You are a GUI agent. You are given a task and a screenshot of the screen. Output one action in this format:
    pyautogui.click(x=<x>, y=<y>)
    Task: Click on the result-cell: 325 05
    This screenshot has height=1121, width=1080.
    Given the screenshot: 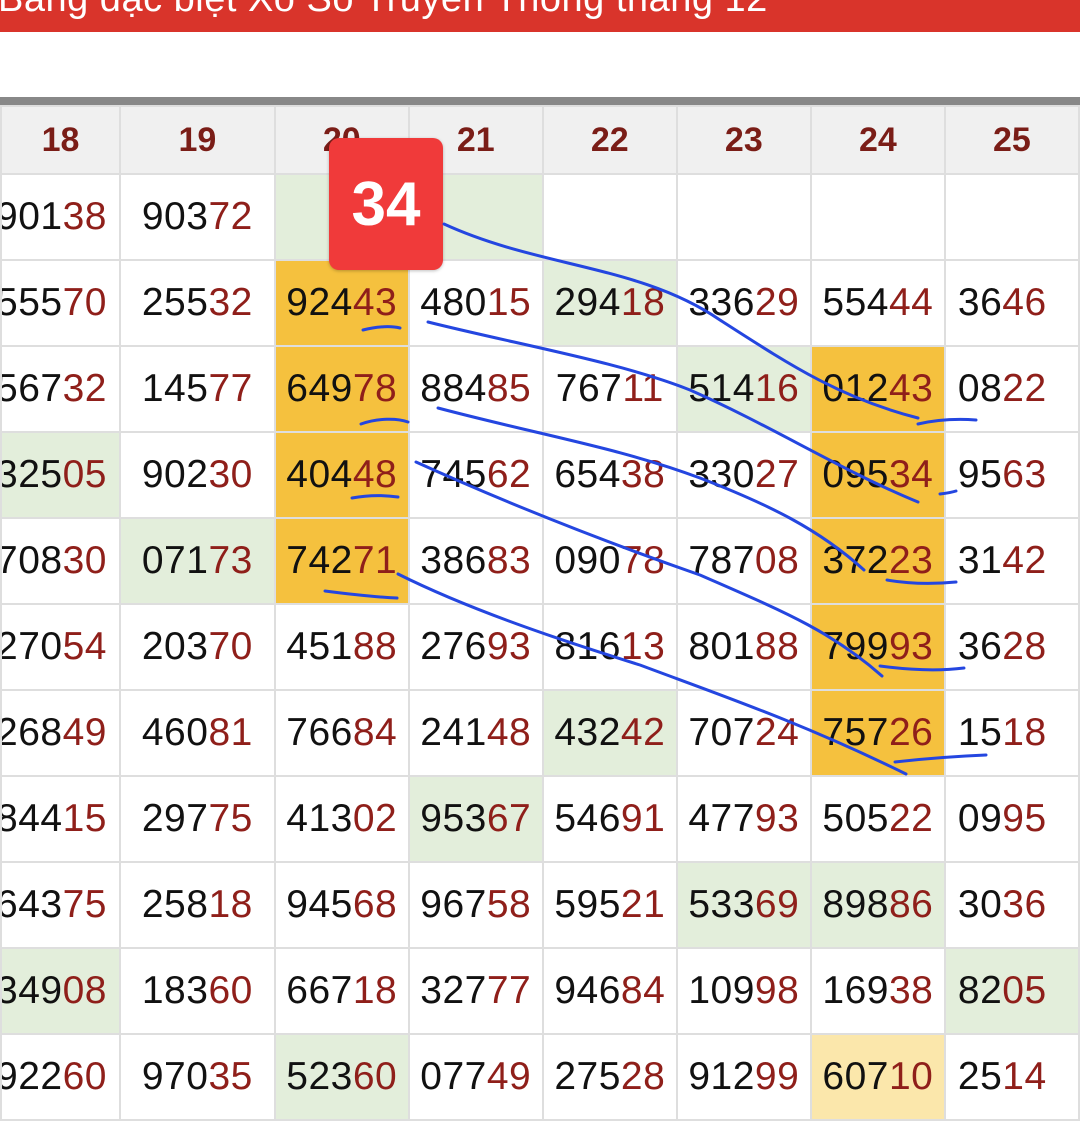 What is the action you would take?
    pyautogui.click(x=60, y=475)
    